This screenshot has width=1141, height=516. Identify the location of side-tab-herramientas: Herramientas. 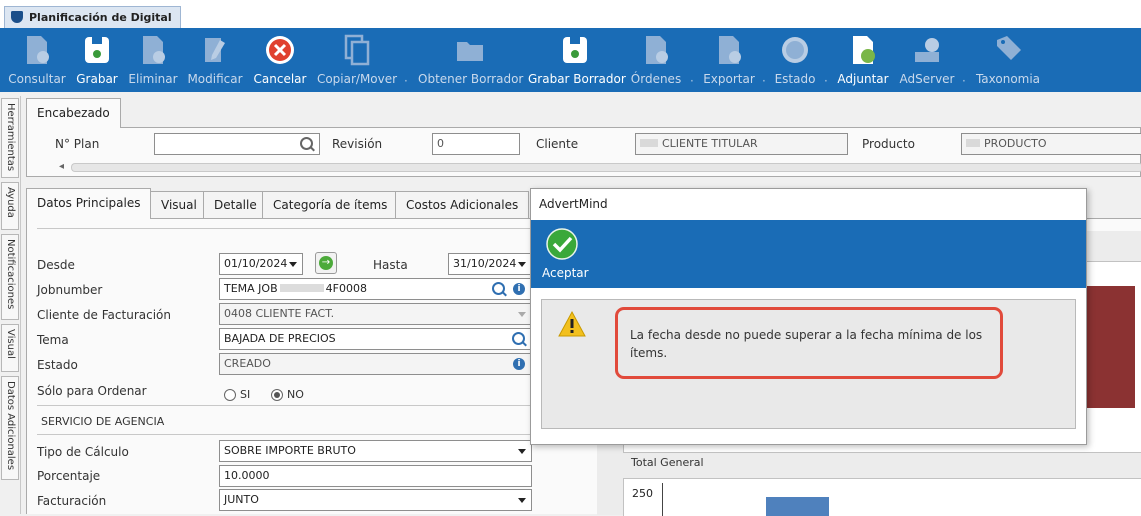
(10, 138).